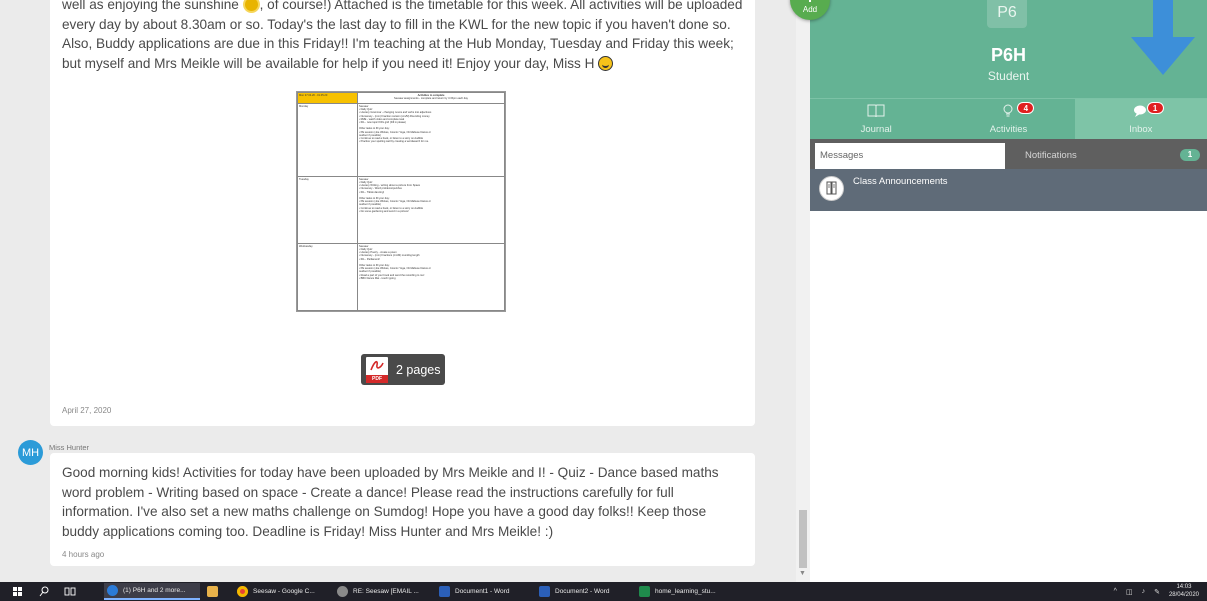 The image size is (1207, 601). What do you see at coordinates (803, 291) in the screenshot?
I see `feed-scrollbar: ▼` at bounding box center [803, 291].